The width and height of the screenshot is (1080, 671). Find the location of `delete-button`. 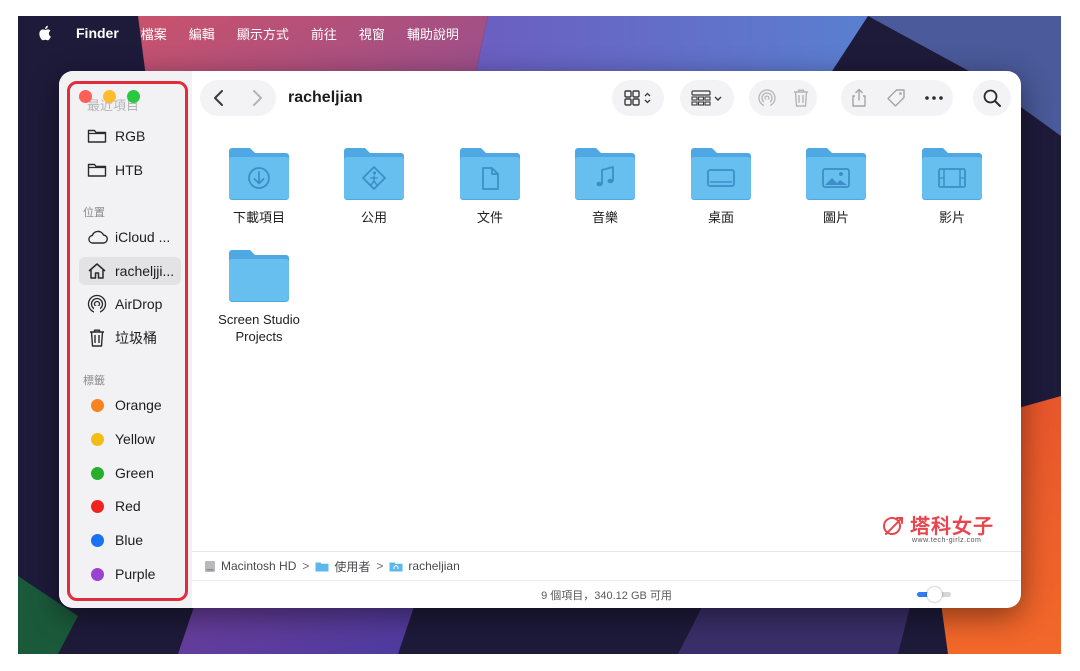

delete-button is located at coordinates (801, 98).